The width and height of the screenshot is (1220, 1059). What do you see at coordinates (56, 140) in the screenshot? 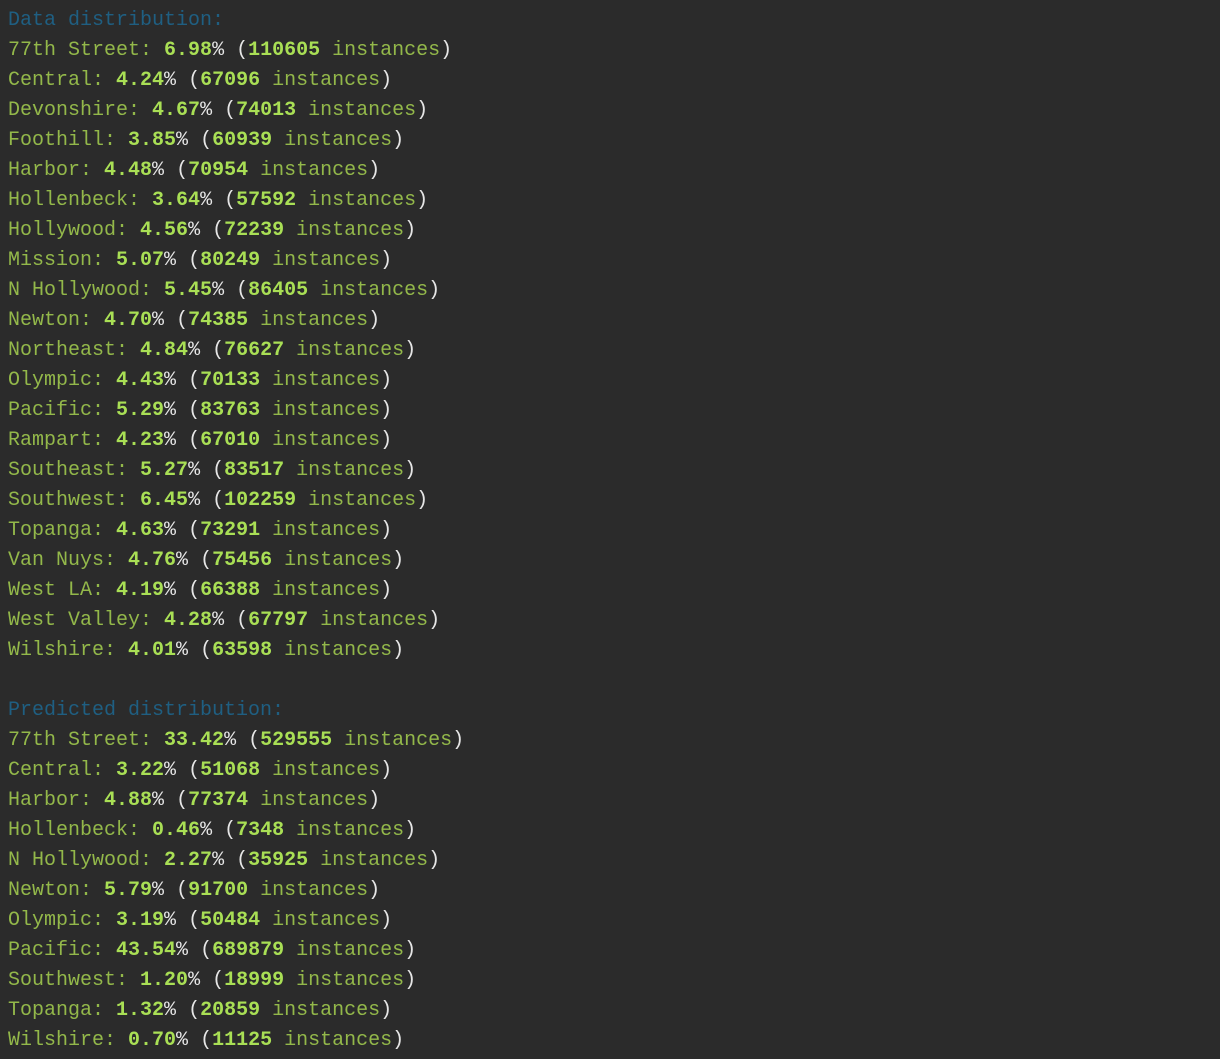
I see `district-name: Foothill` at bounding box center [56, 140].